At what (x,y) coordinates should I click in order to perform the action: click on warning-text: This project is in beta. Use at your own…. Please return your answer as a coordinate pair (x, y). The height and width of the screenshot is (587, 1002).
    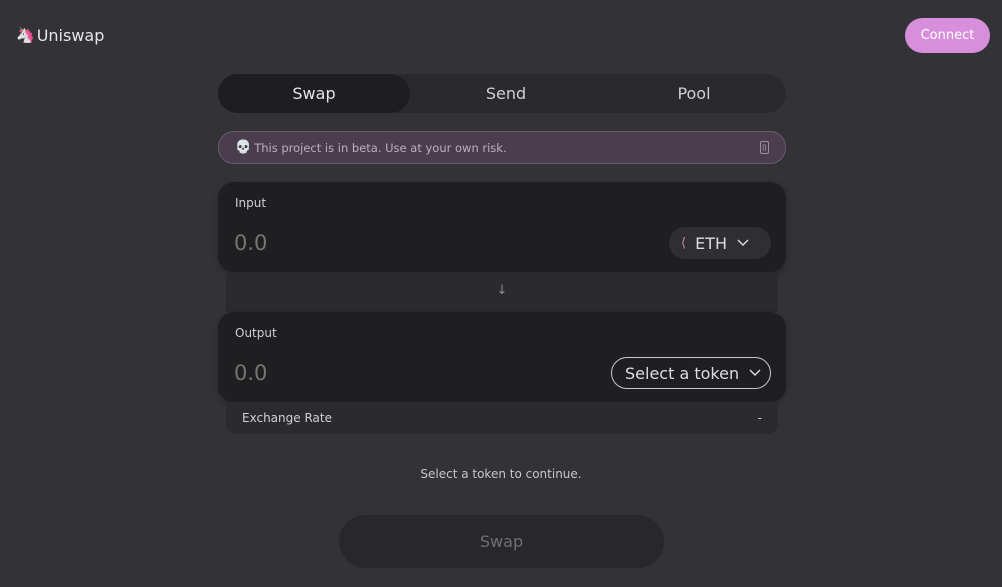
    Looking at the image, I should click on (380, 147).